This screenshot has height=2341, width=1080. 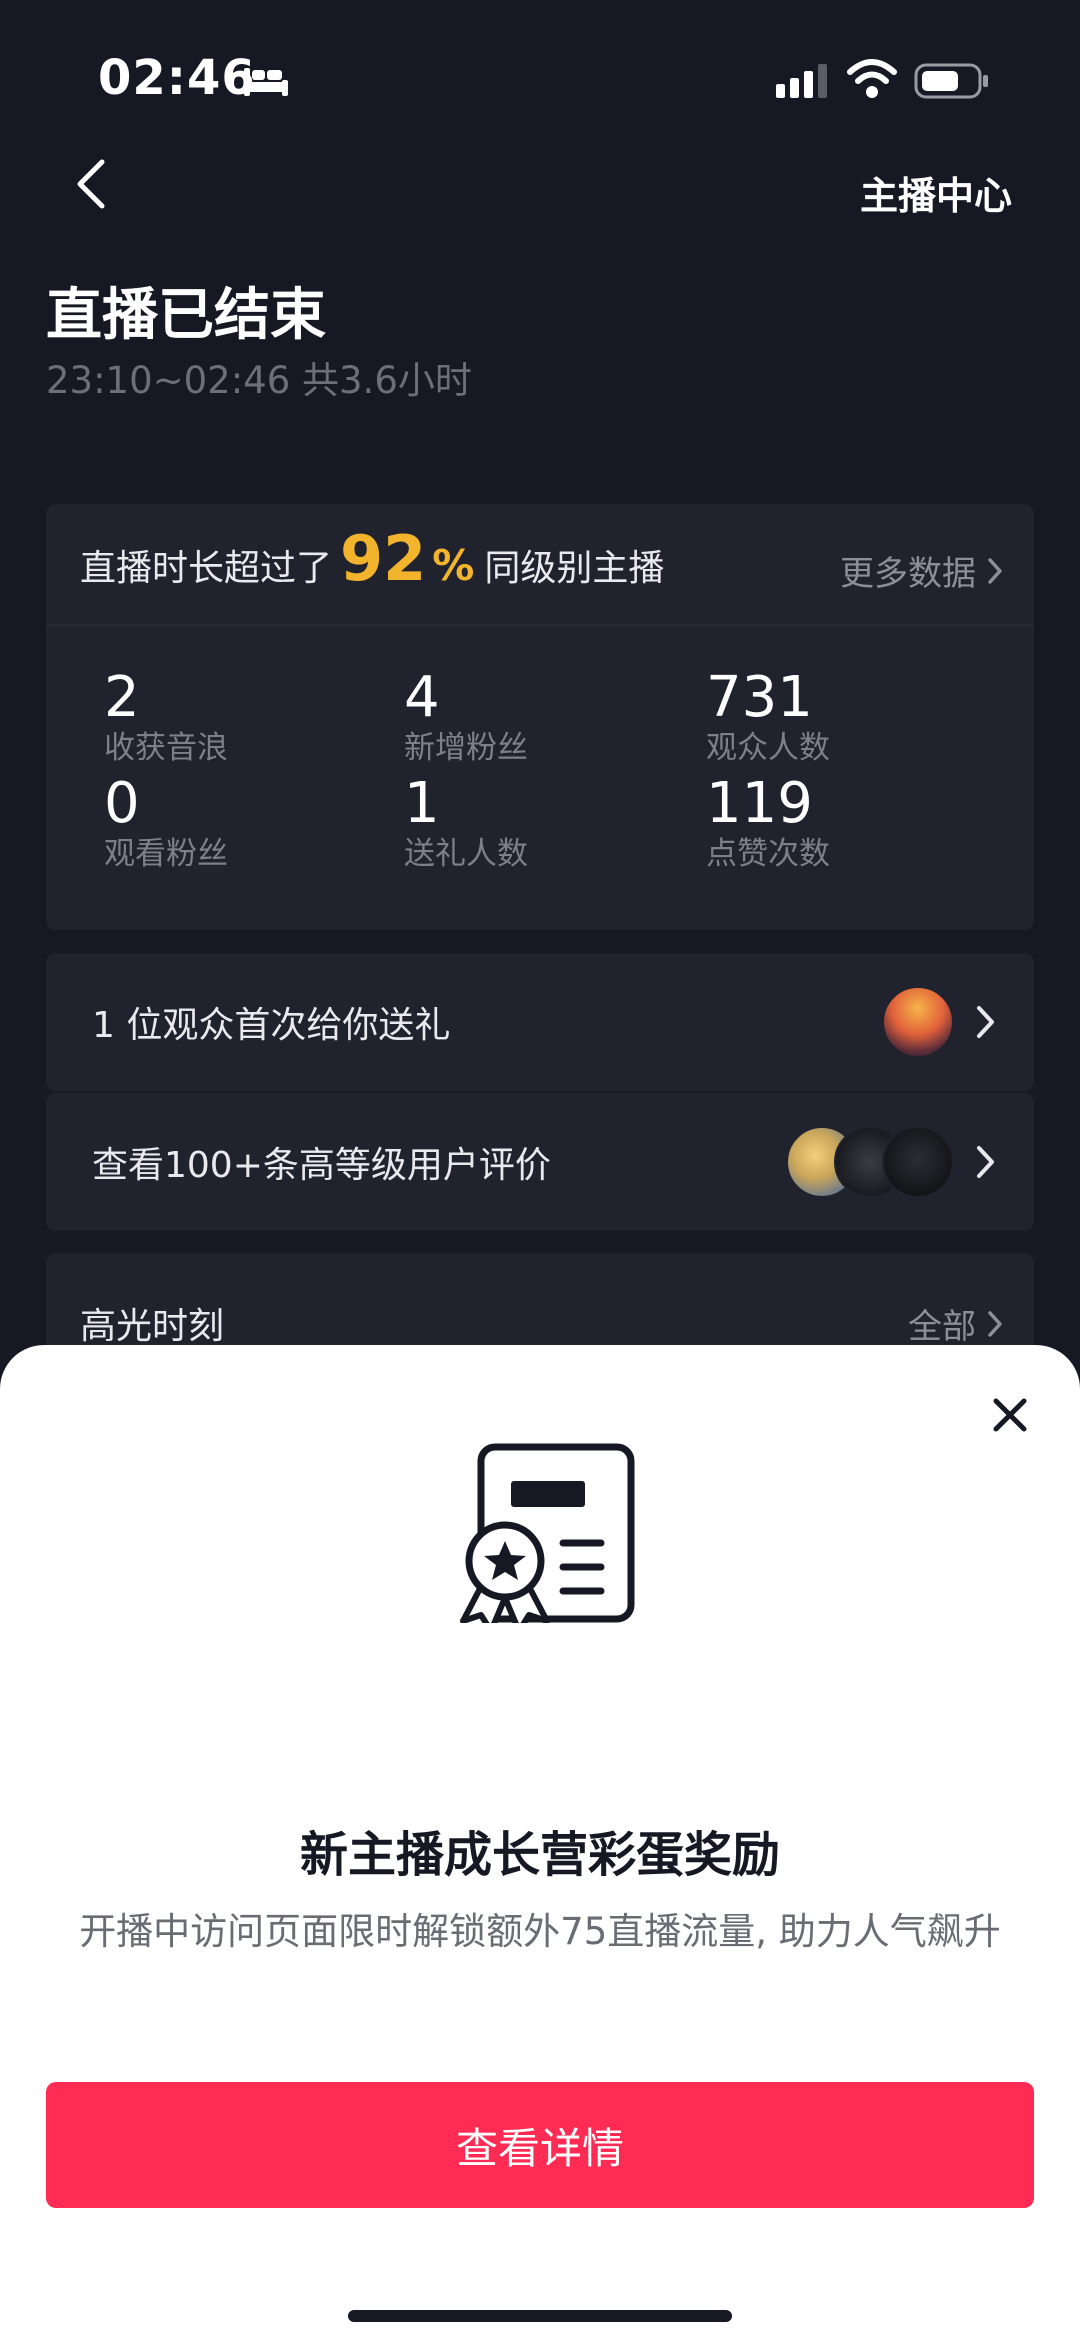 I want to click on highlights-row: 高光时刻 全部, so click(x=540, y=1303).